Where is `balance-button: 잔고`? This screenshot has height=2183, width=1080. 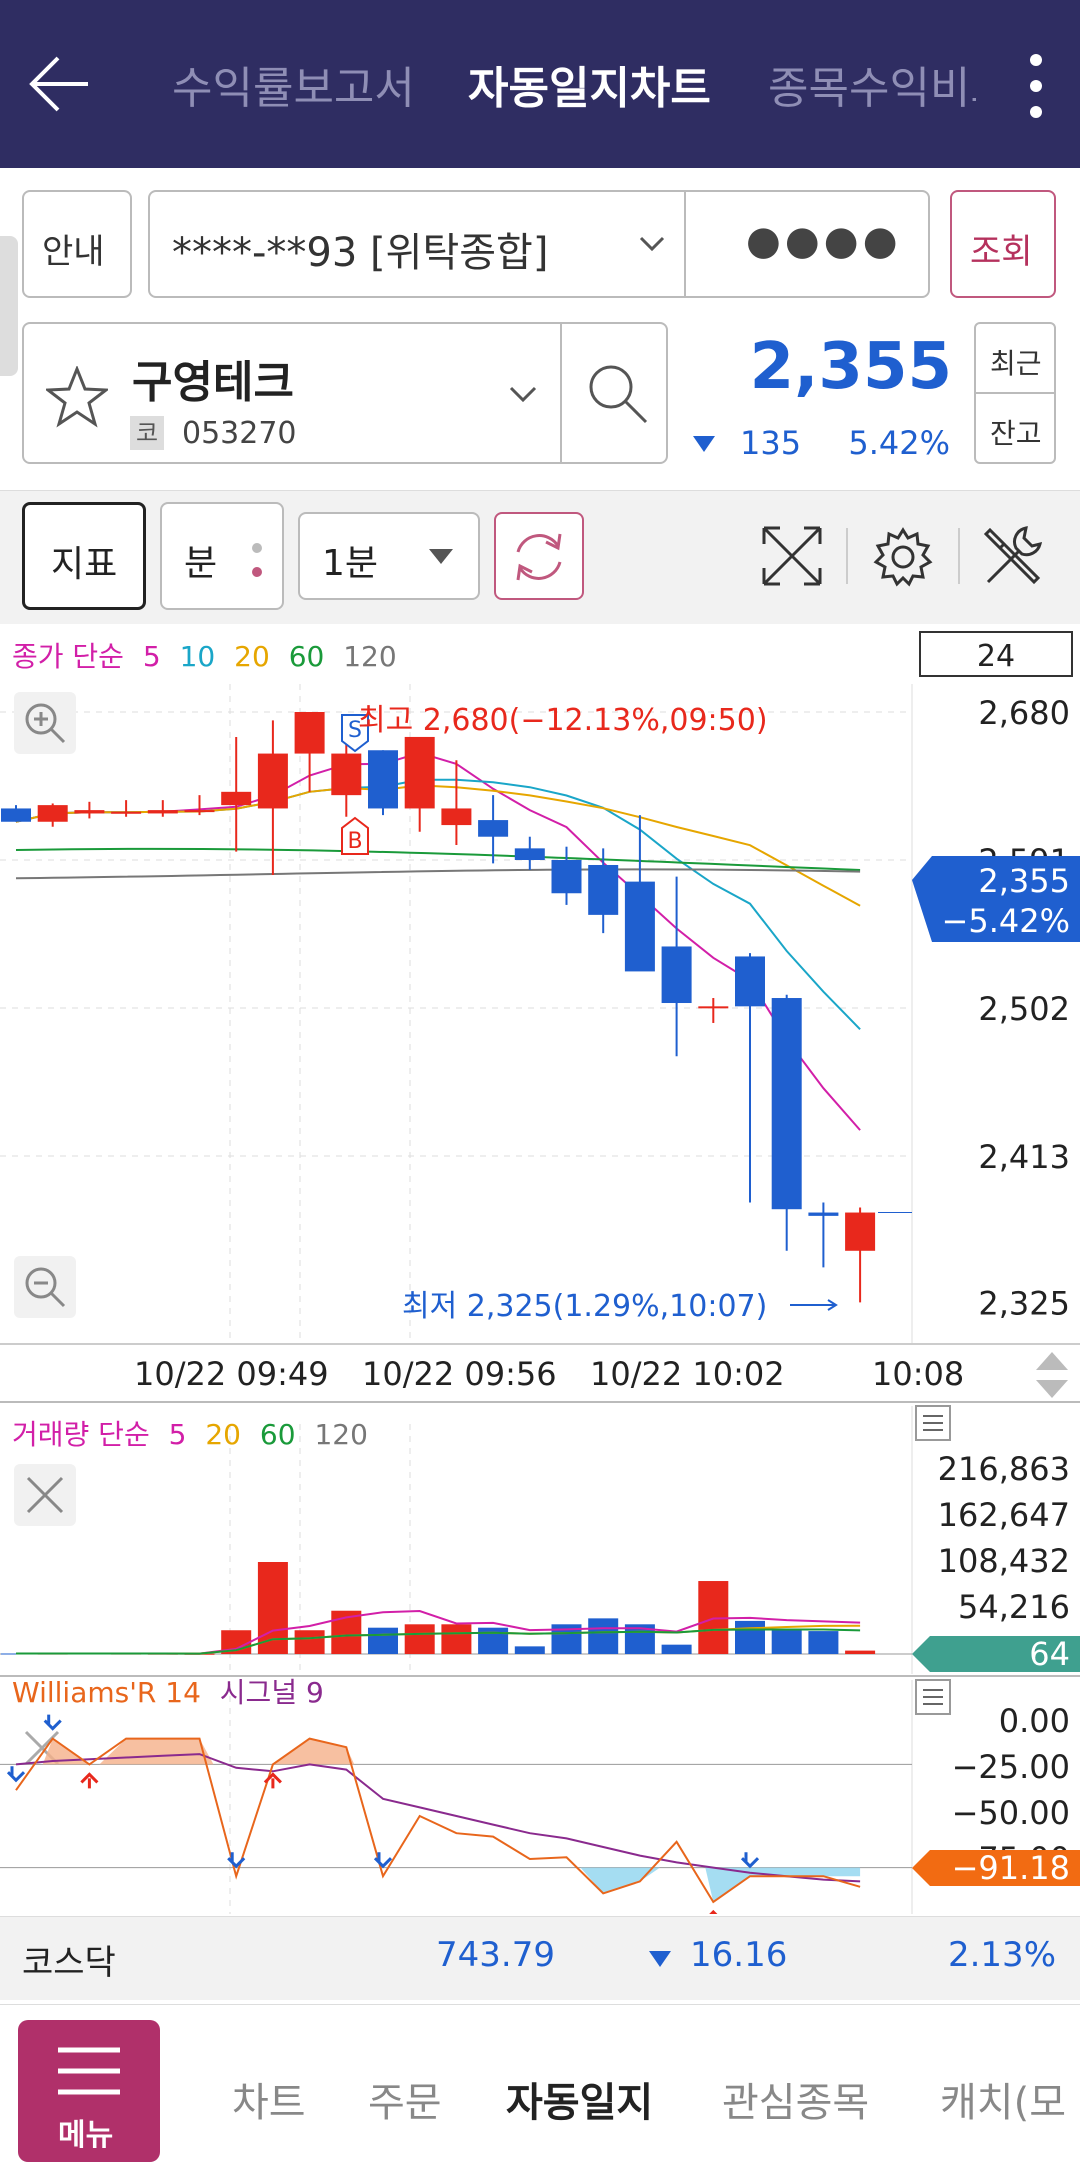 balance-button: 잔고 is located at coordinates (1016, 432).